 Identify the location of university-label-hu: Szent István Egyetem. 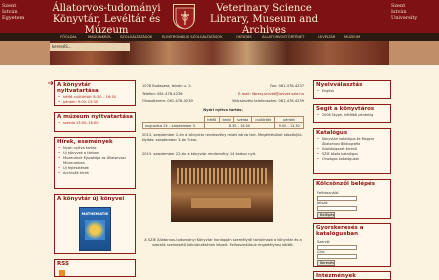
(13, 12).